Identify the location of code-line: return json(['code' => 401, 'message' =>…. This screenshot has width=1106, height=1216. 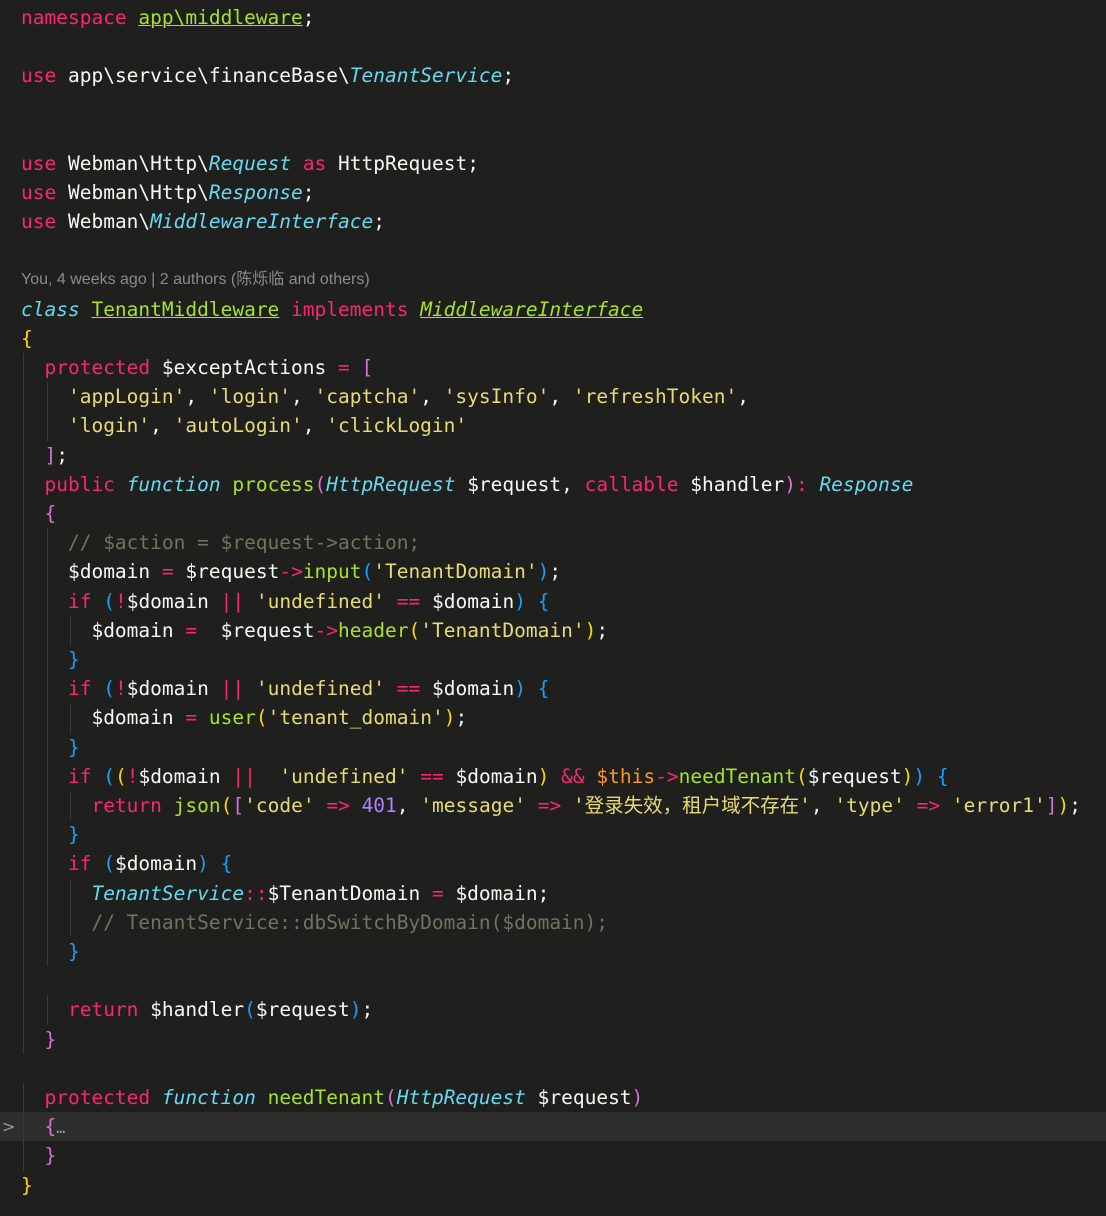
(553, 806).